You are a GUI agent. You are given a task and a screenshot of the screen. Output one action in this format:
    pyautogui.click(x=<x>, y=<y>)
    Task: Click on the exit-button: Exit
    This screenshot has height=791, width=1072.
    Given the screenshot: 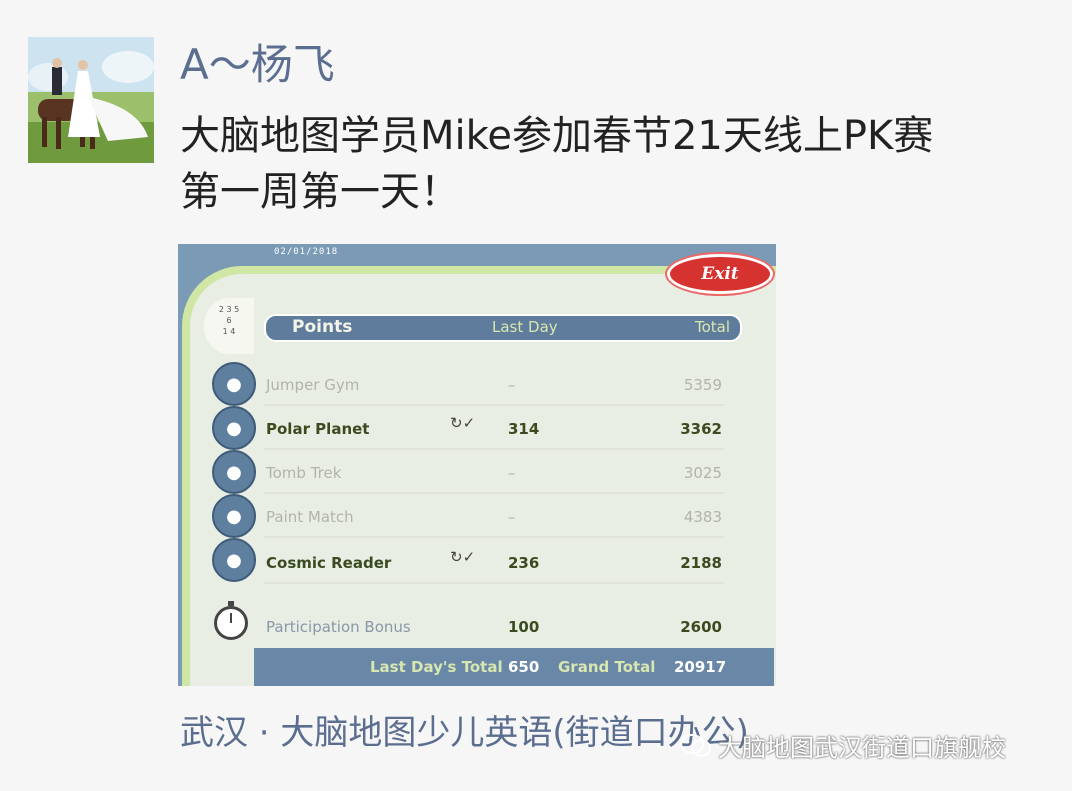 What is the action you would take?
    pyautogui.click(x=720, y=274)
    